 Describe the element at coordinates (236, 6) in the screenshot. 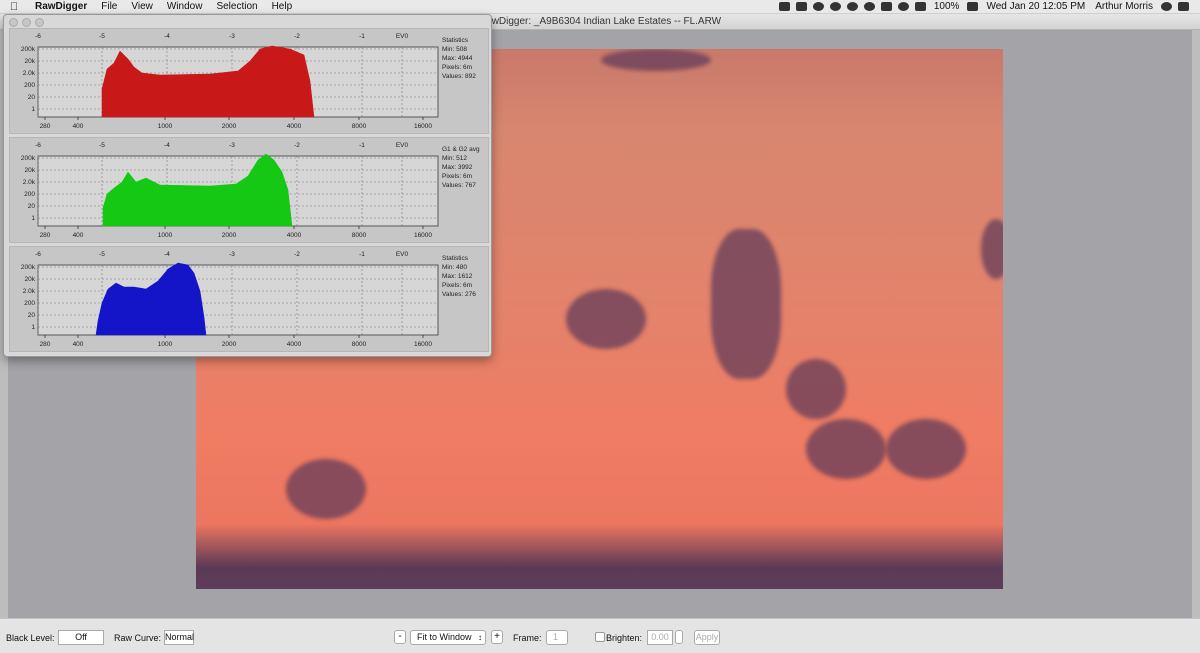

I see `menu-selection: Selection` at that location.